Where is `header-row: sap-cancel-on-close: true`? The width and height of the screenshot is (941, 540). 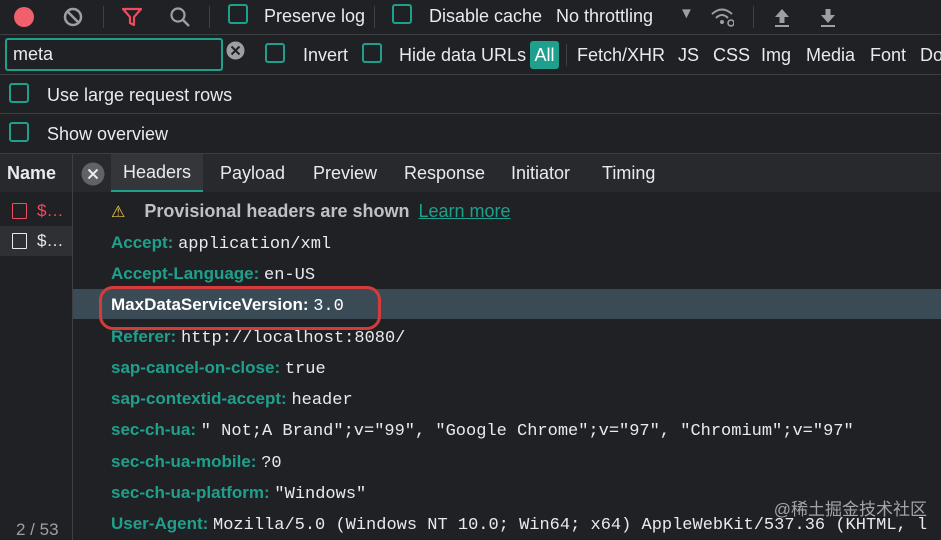 header-row: sap-cancel-on-close: true is located at coordinates (218, 368).